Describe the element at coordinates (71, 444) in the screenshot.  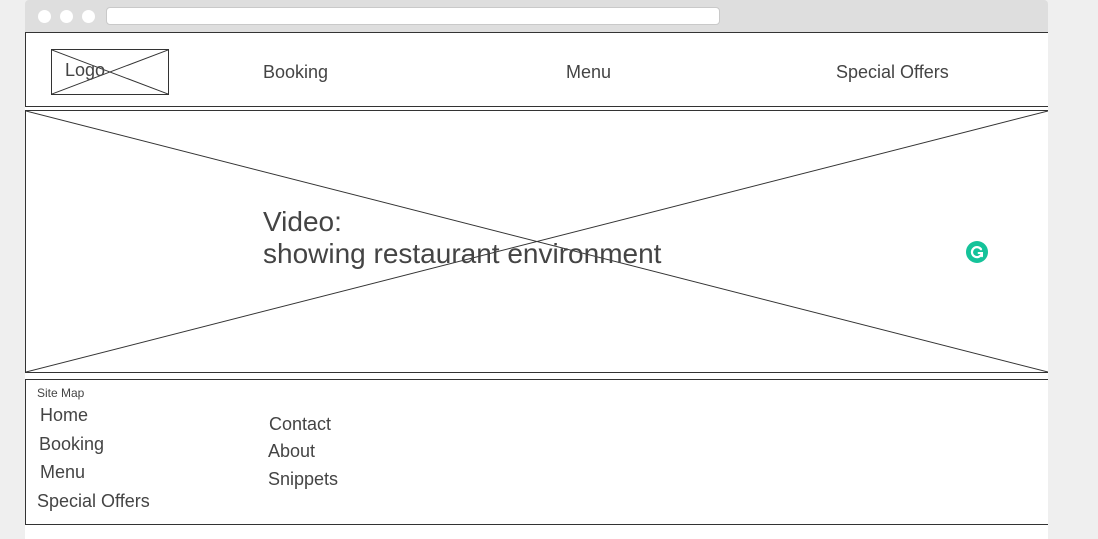
I see `footer-link-booking: Booking` at that location.